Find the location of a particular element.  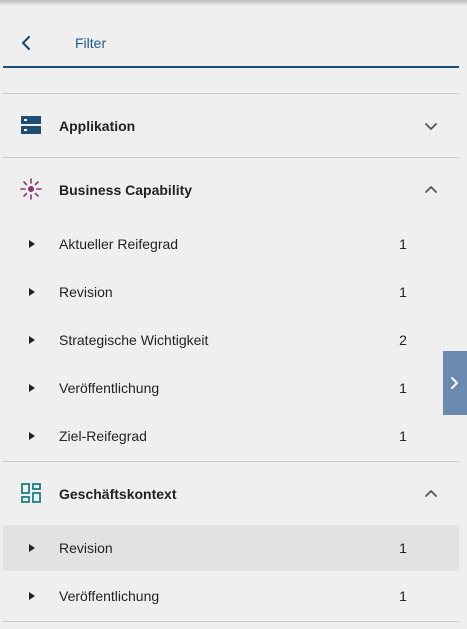

filter-item-count: 2 is located at coordinates (403, 340).